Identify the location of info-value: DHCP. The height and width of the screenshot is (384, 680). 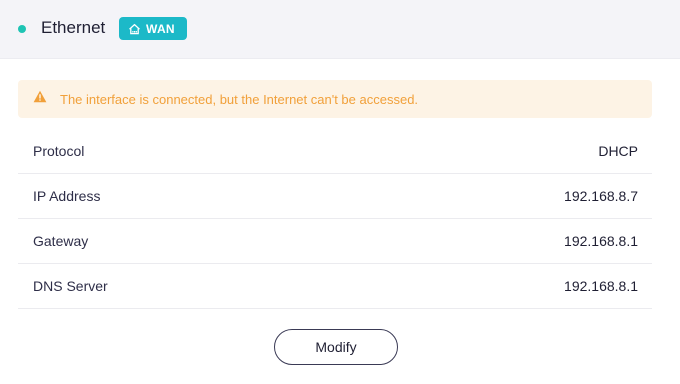
(618, 151).